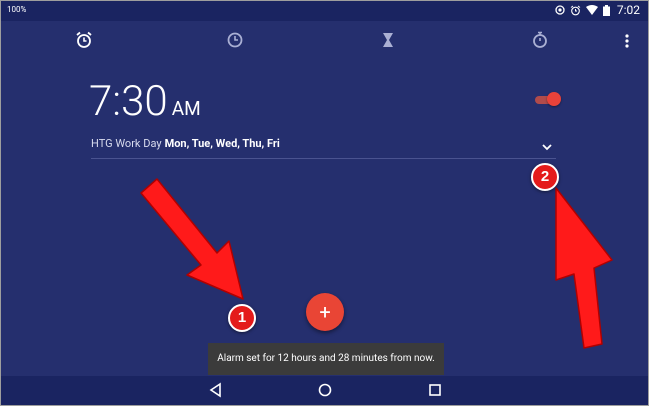 The width and height of the screenshot is (649, 406). What do you see at coordinates (591, 10) in the screenshot?
I see `wifi-icon` at bounding box center [591, 10].